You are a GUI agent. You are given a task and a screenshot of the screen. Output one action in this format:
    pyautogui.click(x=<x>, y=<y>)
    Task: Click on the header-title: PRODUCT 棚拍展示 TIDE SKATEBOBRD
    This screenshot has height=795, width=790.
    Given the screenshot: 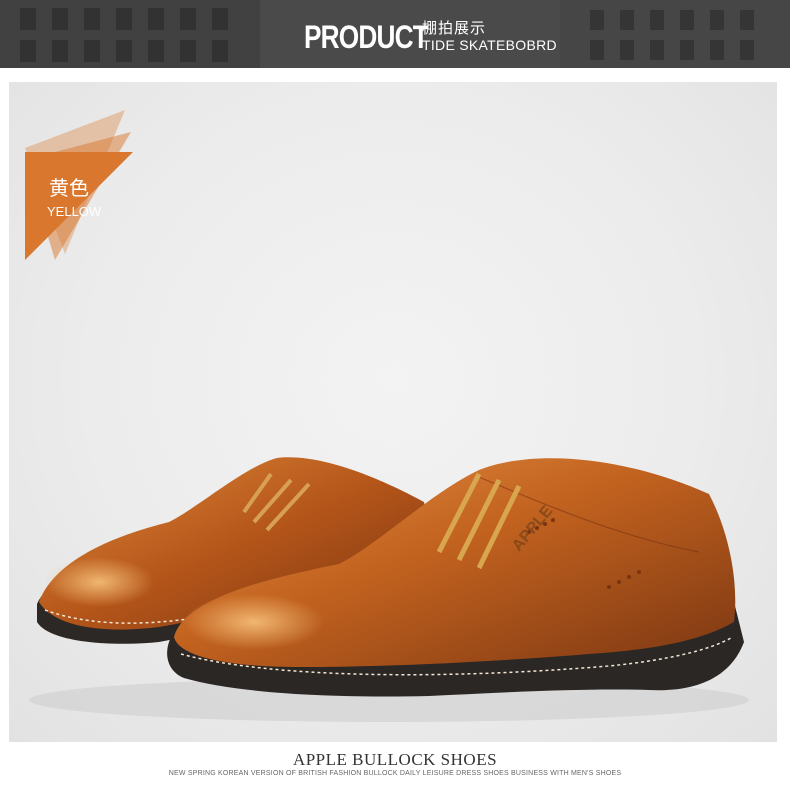 What is the action you would take?
    pyautogui.click(x=430, y=37)
    